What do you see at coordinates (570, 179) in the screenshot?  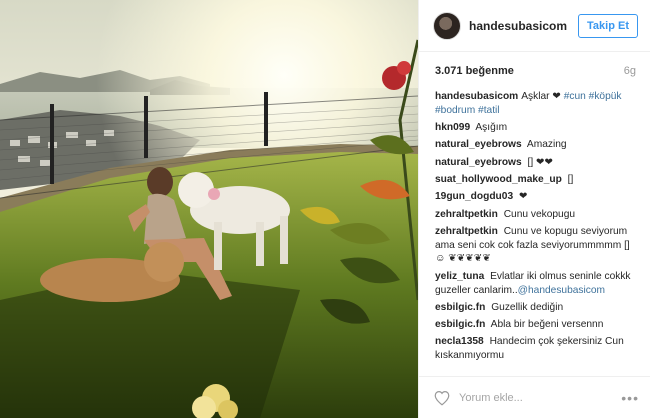 I see `comment-text: []` at bounding box center [570, 179].